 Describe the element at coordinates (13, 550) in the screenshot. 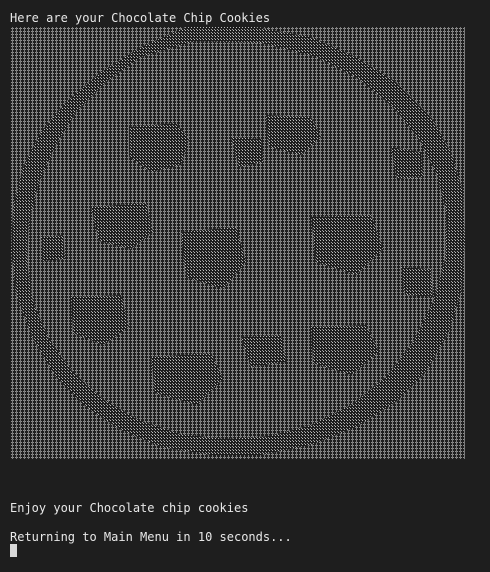

I see `terminal-cursor` at that location.